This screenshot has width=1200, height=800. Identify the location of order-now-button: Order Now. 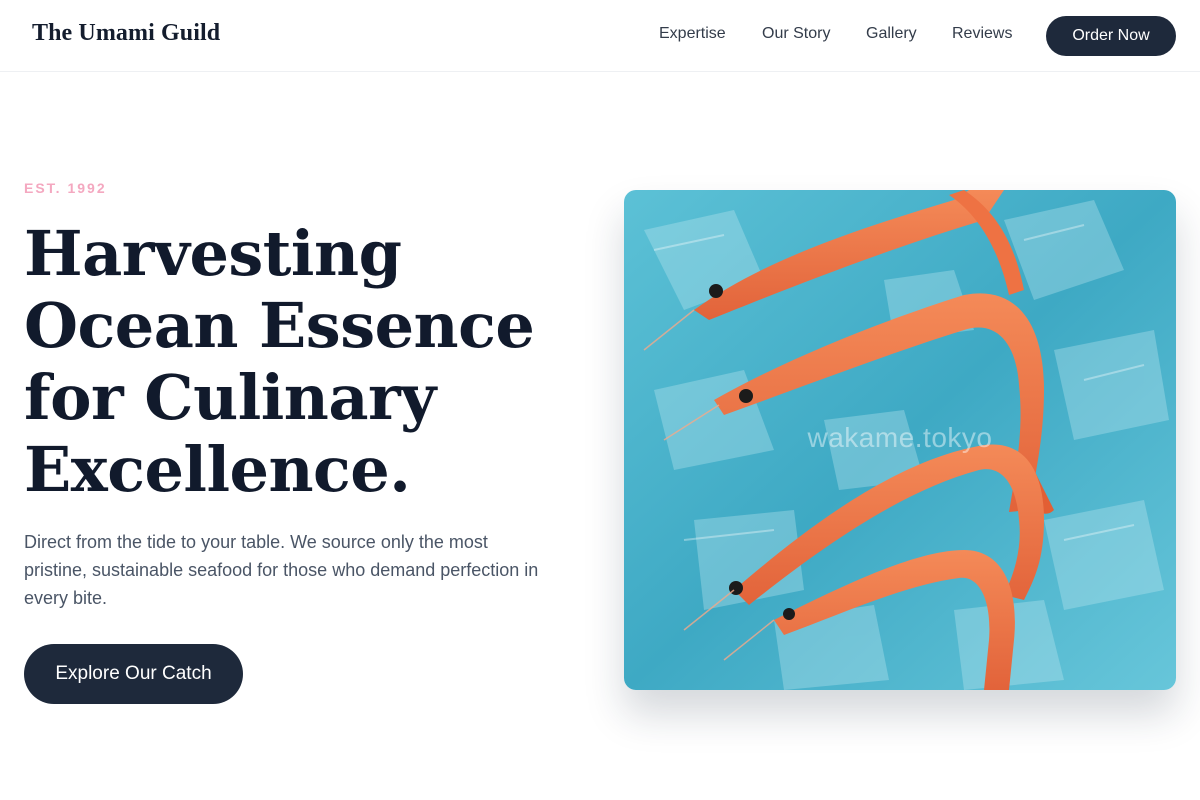
(1111, 36).